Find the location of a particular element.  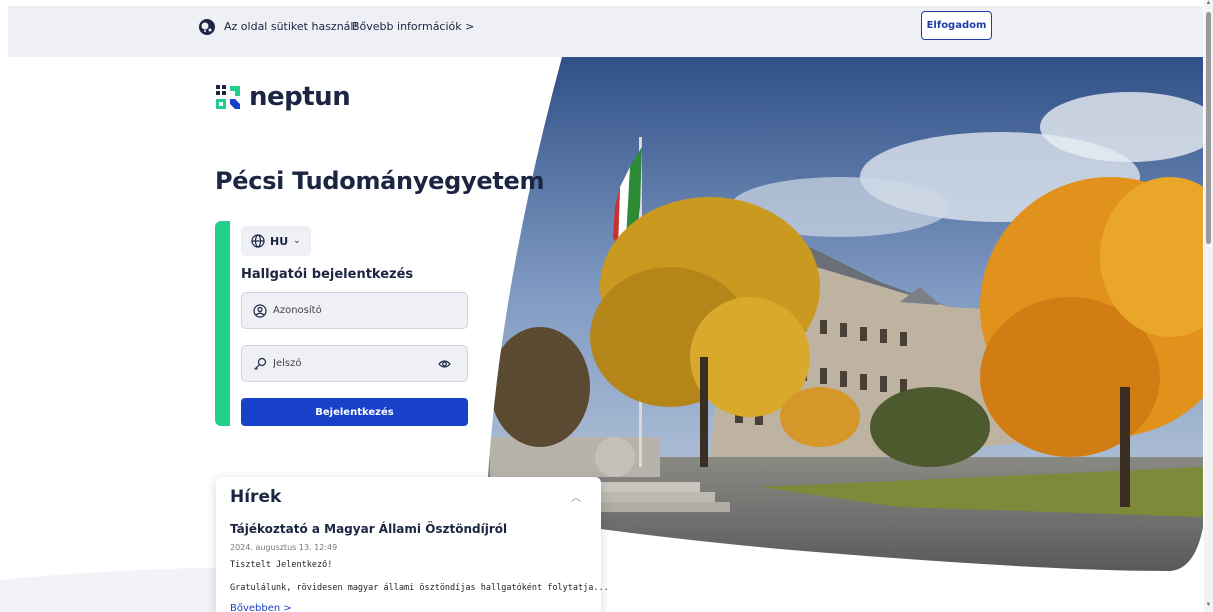

cookie-accept-button: Elfogadom is located at coordinates (956, 25).